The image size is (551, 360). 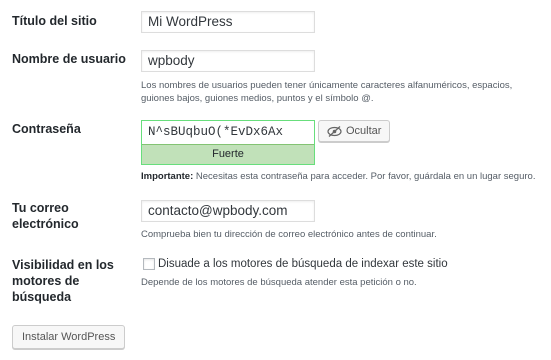 I want to click on password-label: Contraseña, so click(x=46, y=129).